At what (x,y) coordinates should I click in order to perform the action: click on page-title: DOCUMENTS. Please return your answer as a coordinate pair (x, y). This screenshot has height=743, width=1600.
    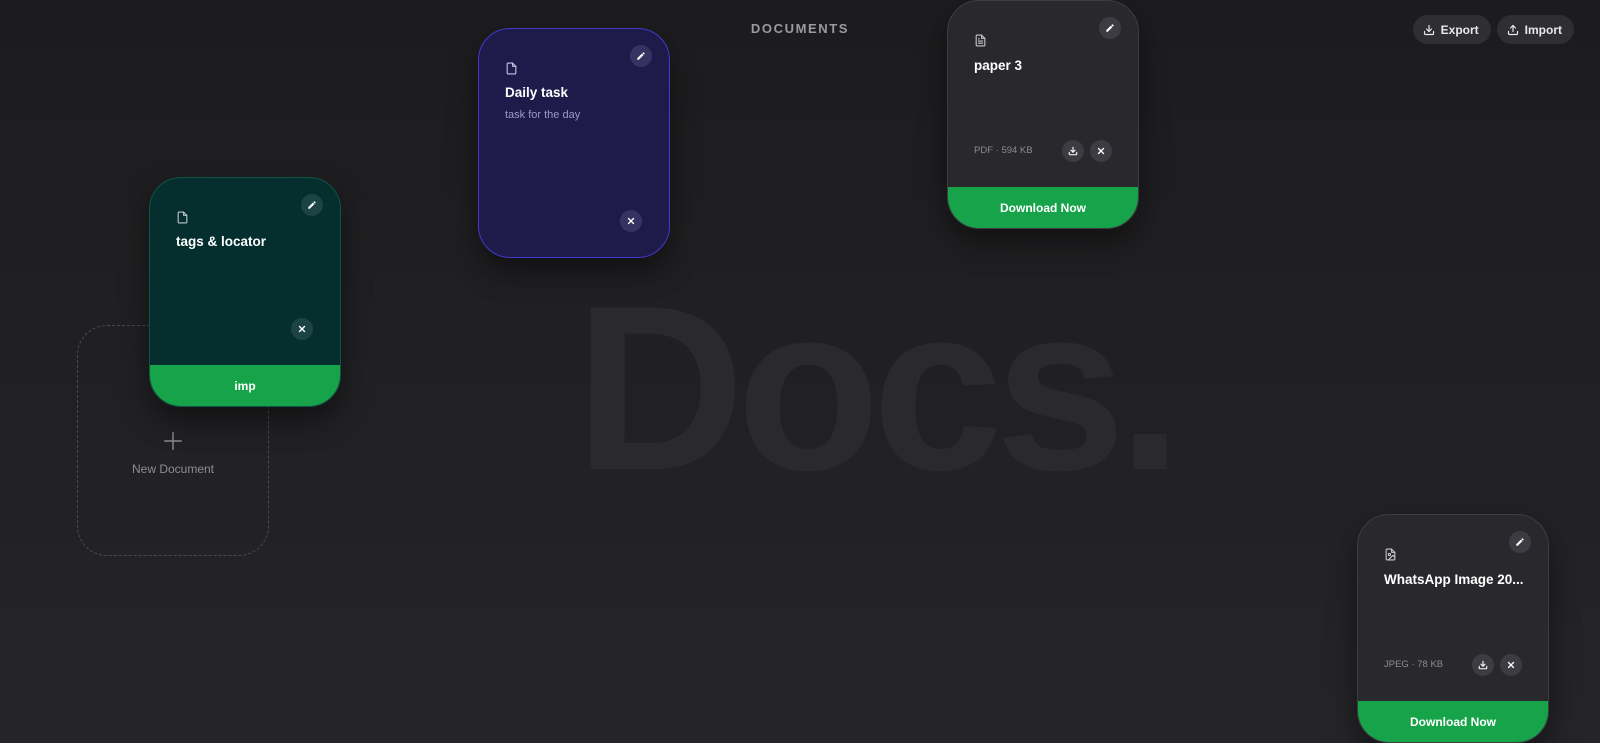
    Looking at the image, I should click on (800, 28).